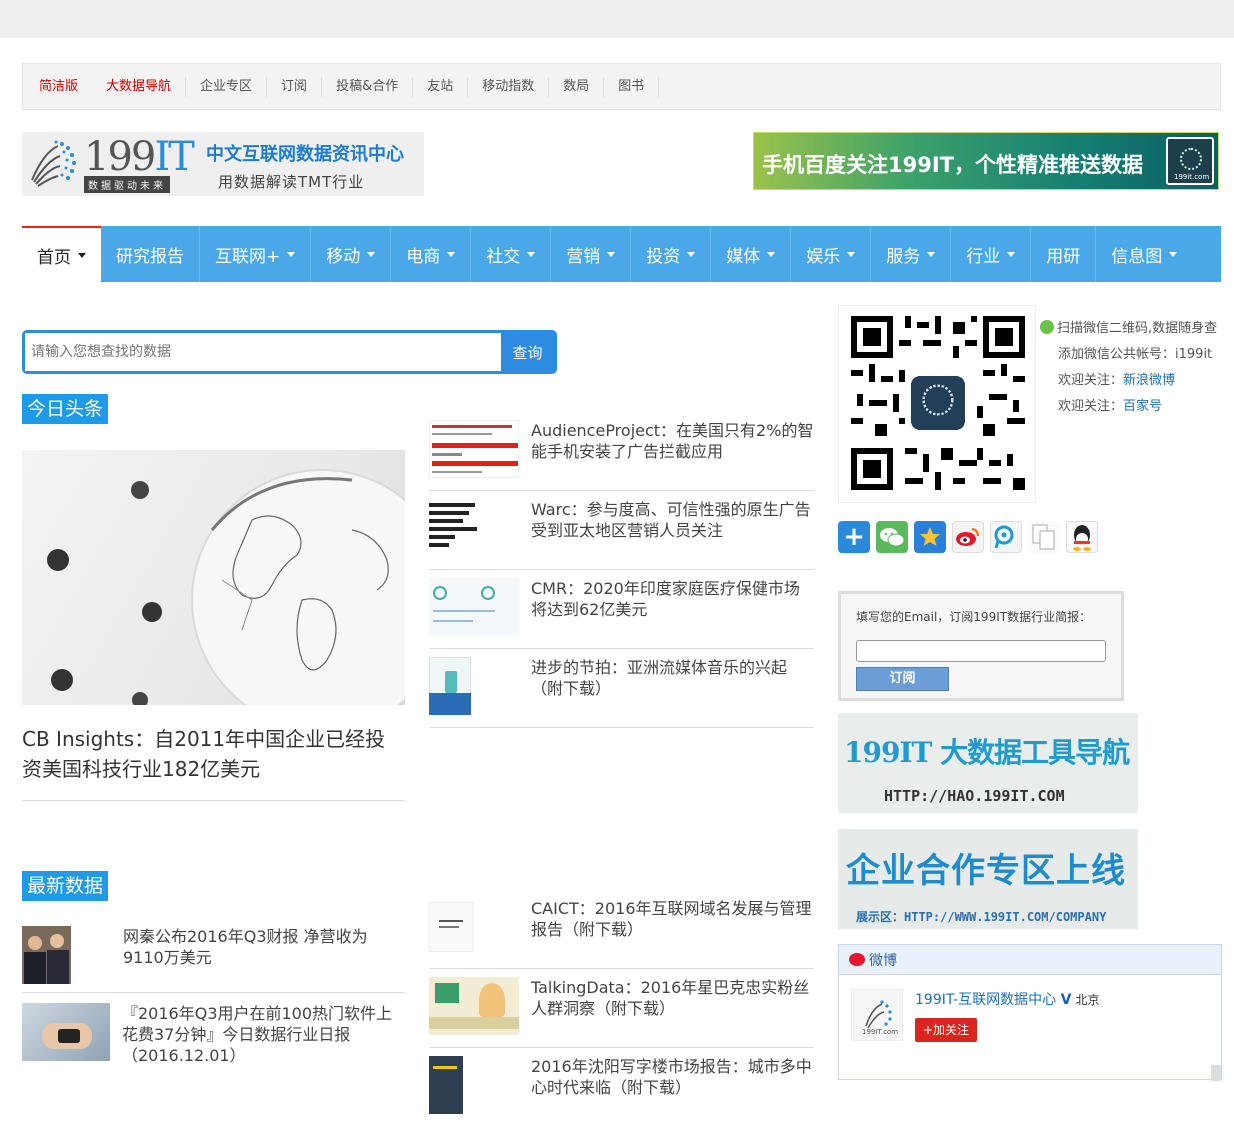 The height and width of the screenshot is (1126, 1234). Describe the element at coordinates (213, 577) in the screenshot. I see `feature-image` at that location.